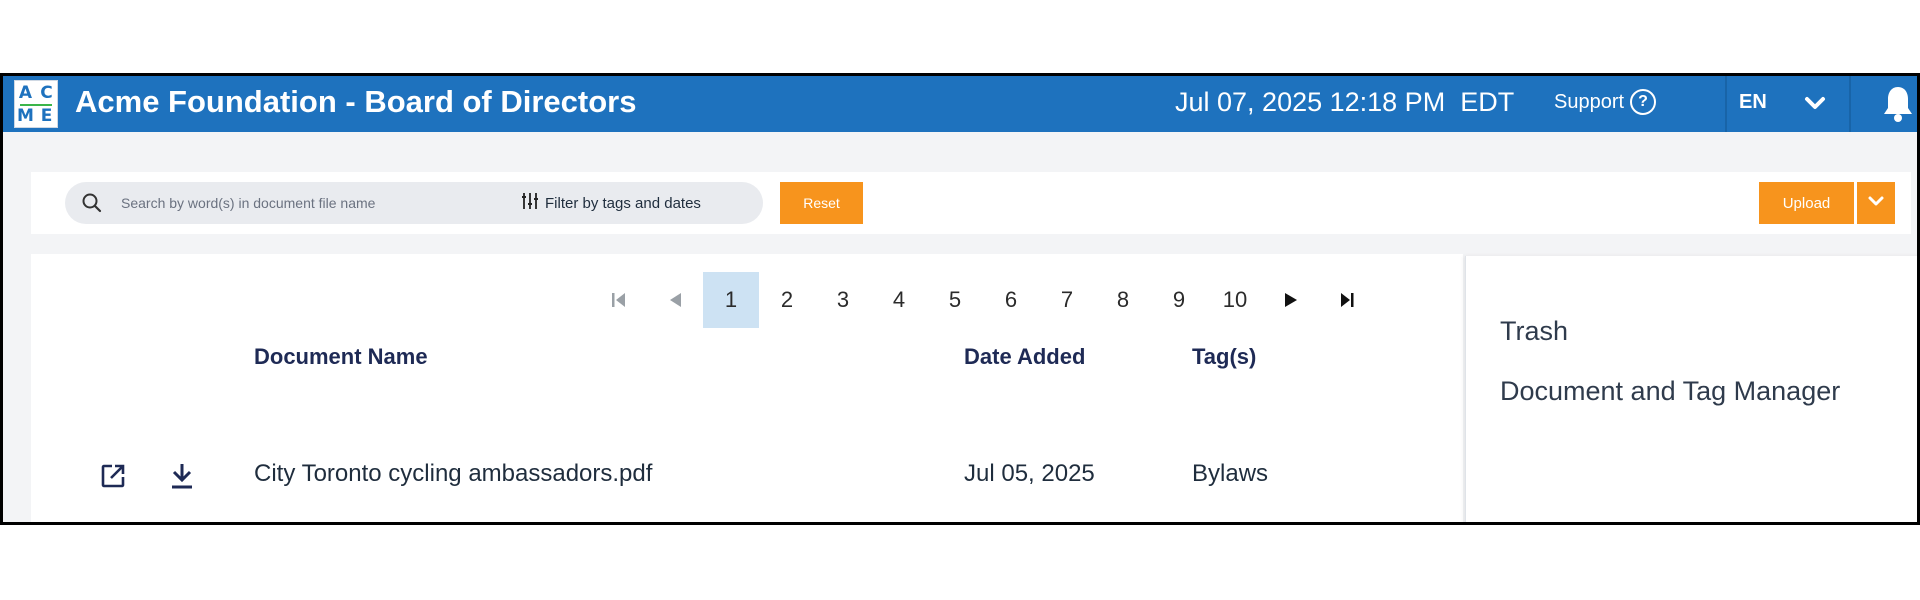 This screenshot has width=1920, height=600. I want to click on logo-letter: C, so click(46, 92).